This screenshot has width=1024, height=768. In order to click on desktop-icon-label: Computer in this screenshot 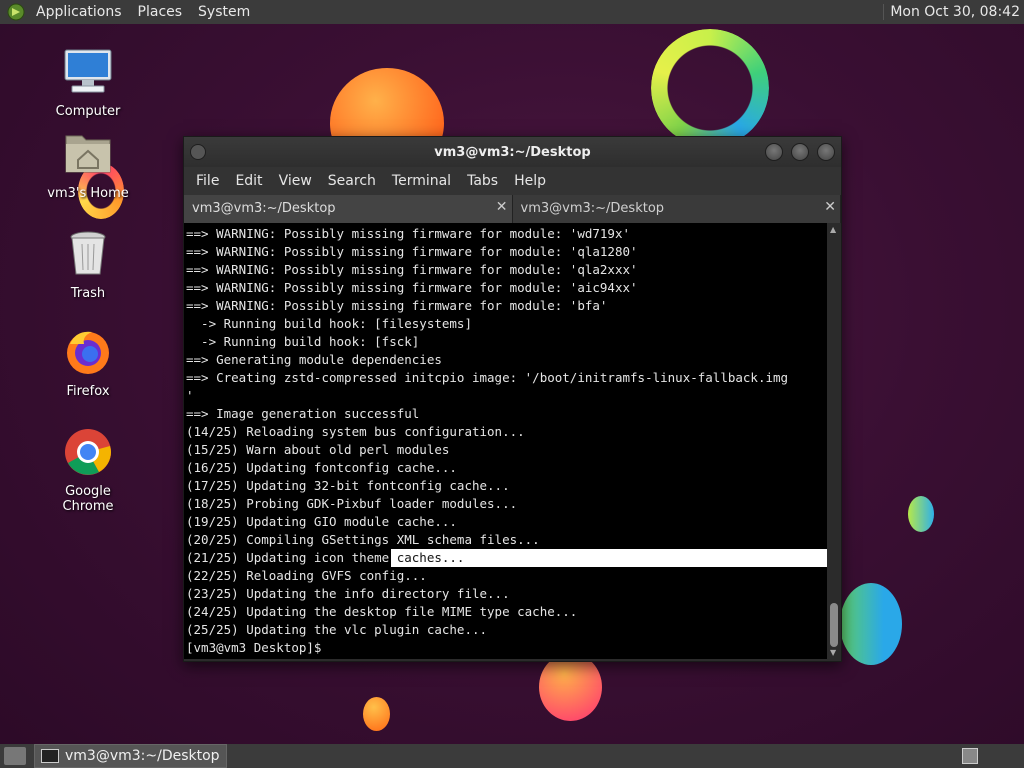, I will do `click(88, 111)`.